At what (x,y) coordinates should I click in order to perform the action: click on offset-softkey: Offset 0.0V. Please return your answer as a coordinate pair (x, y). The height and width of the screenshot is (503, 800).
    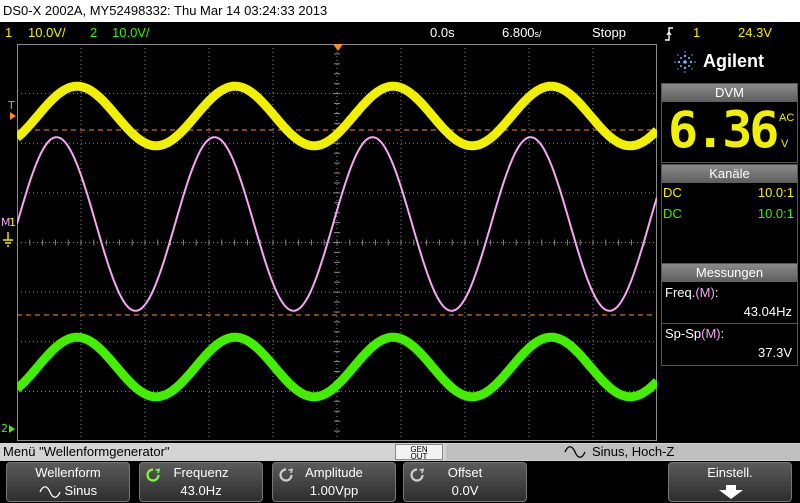
    Looking at the image, I should click on (465, 482).